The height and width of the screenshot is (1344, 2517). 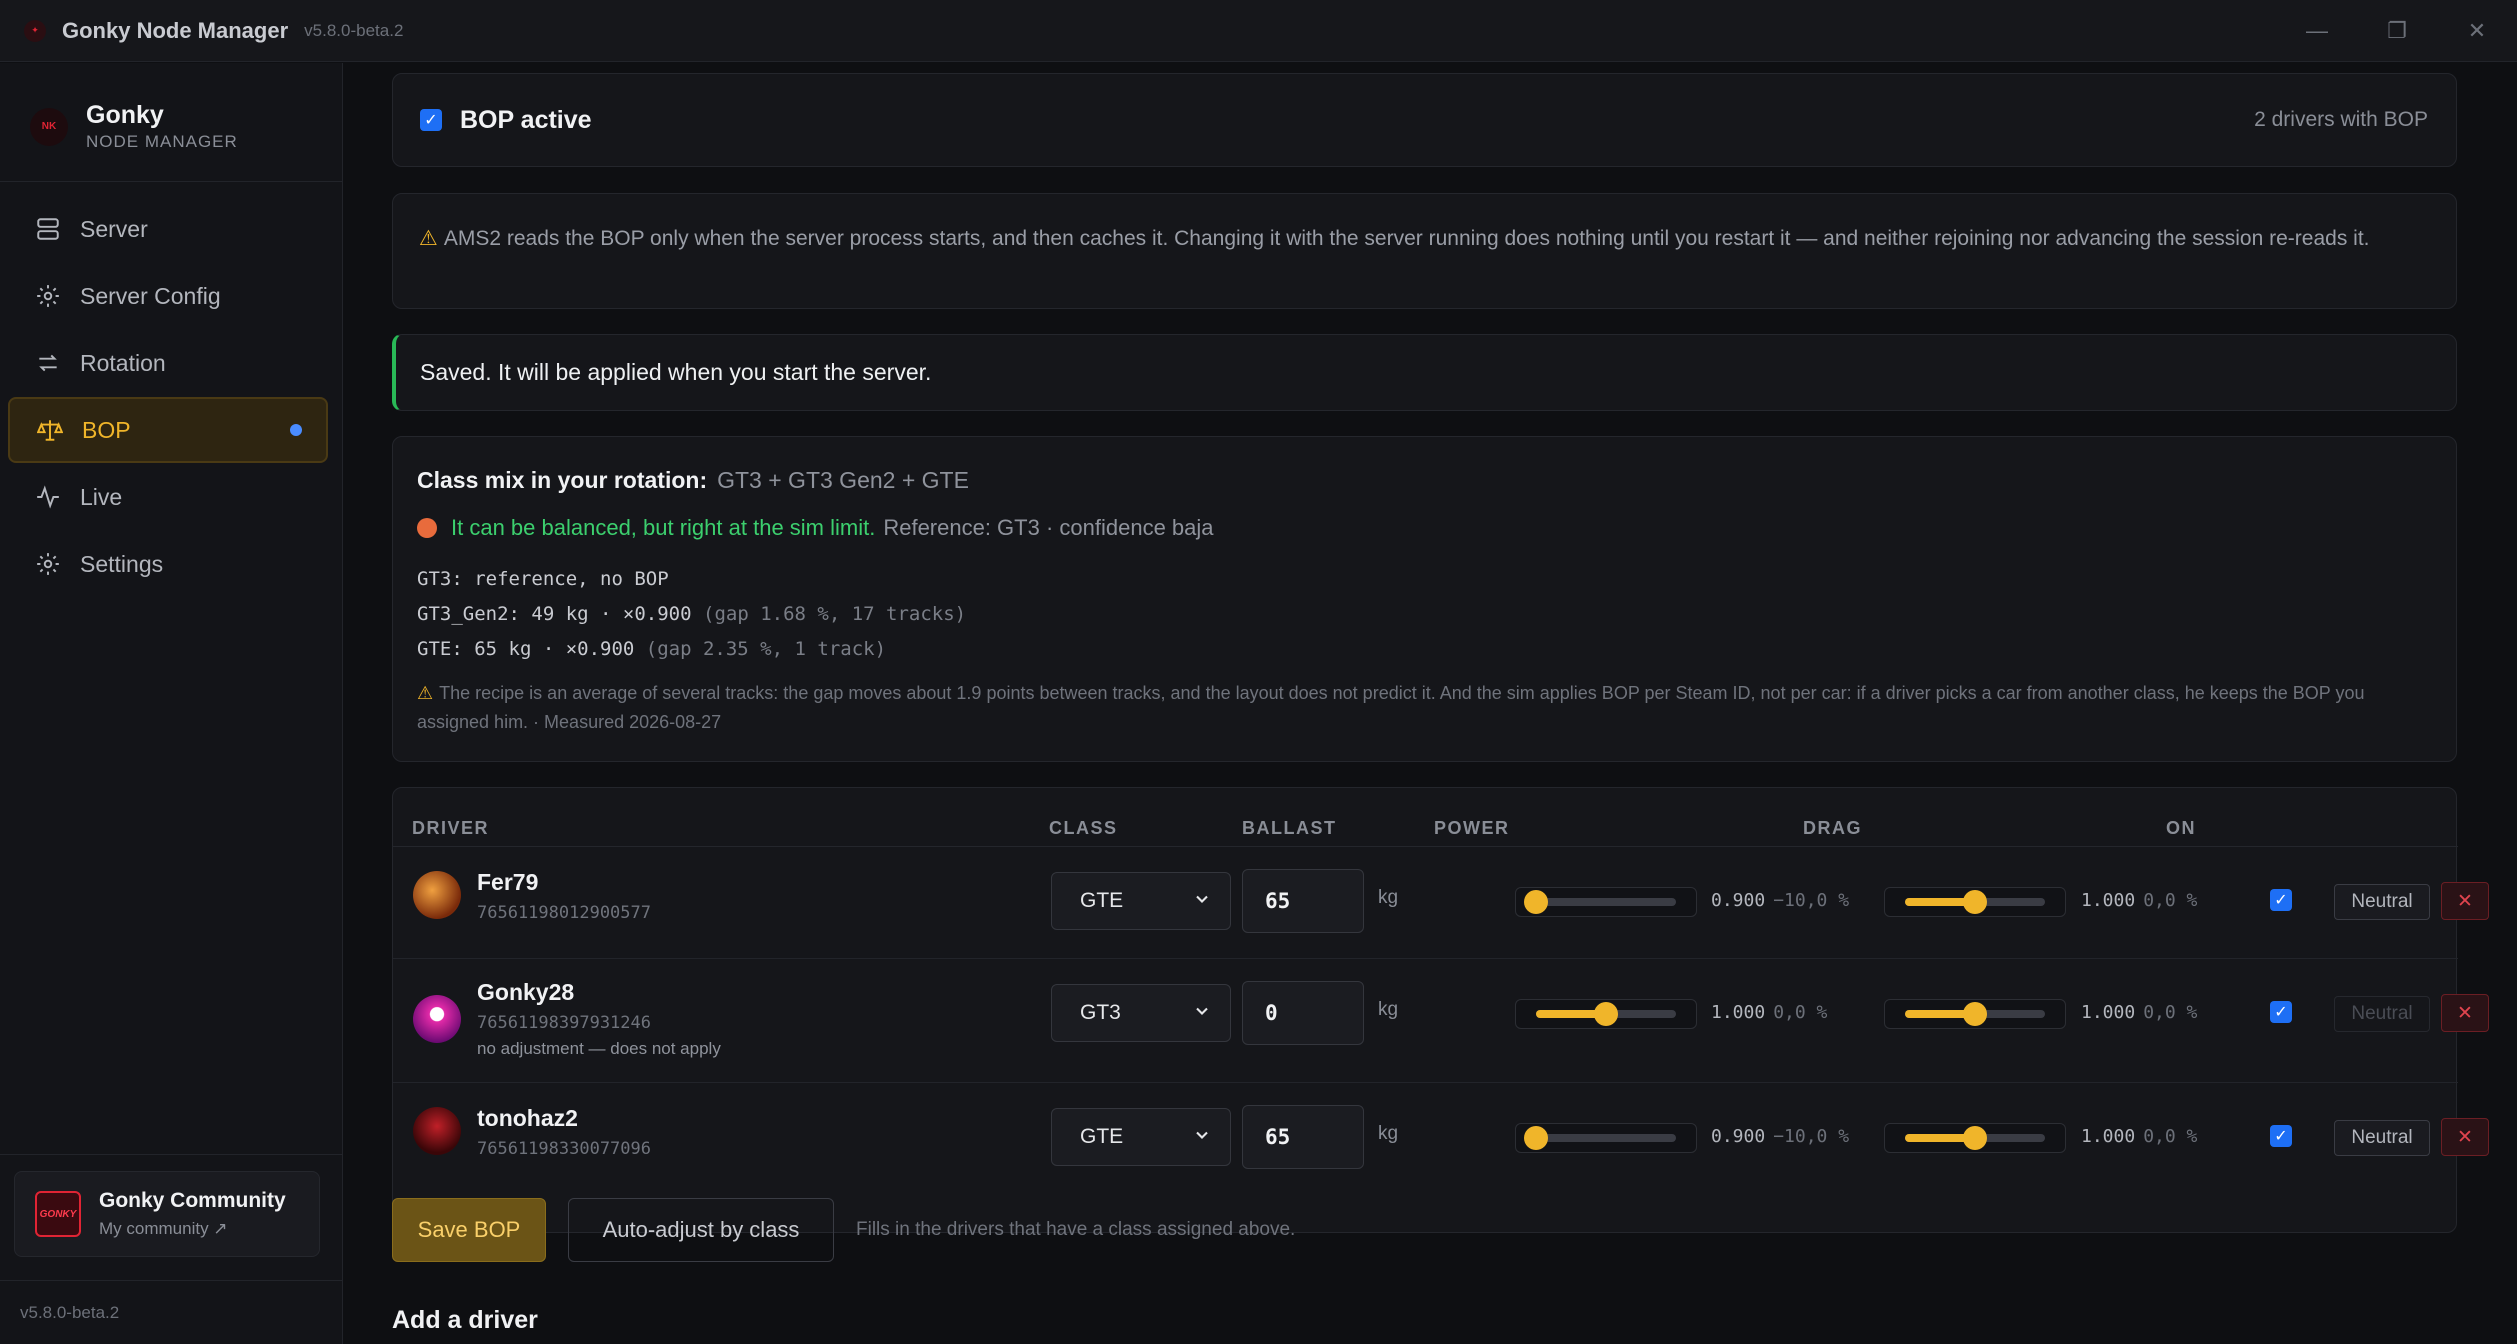 What do you see at coordinates (35, 30) in the screenshot?
I see `app-logo-icon: ✦` at bounding box center [35, 30].